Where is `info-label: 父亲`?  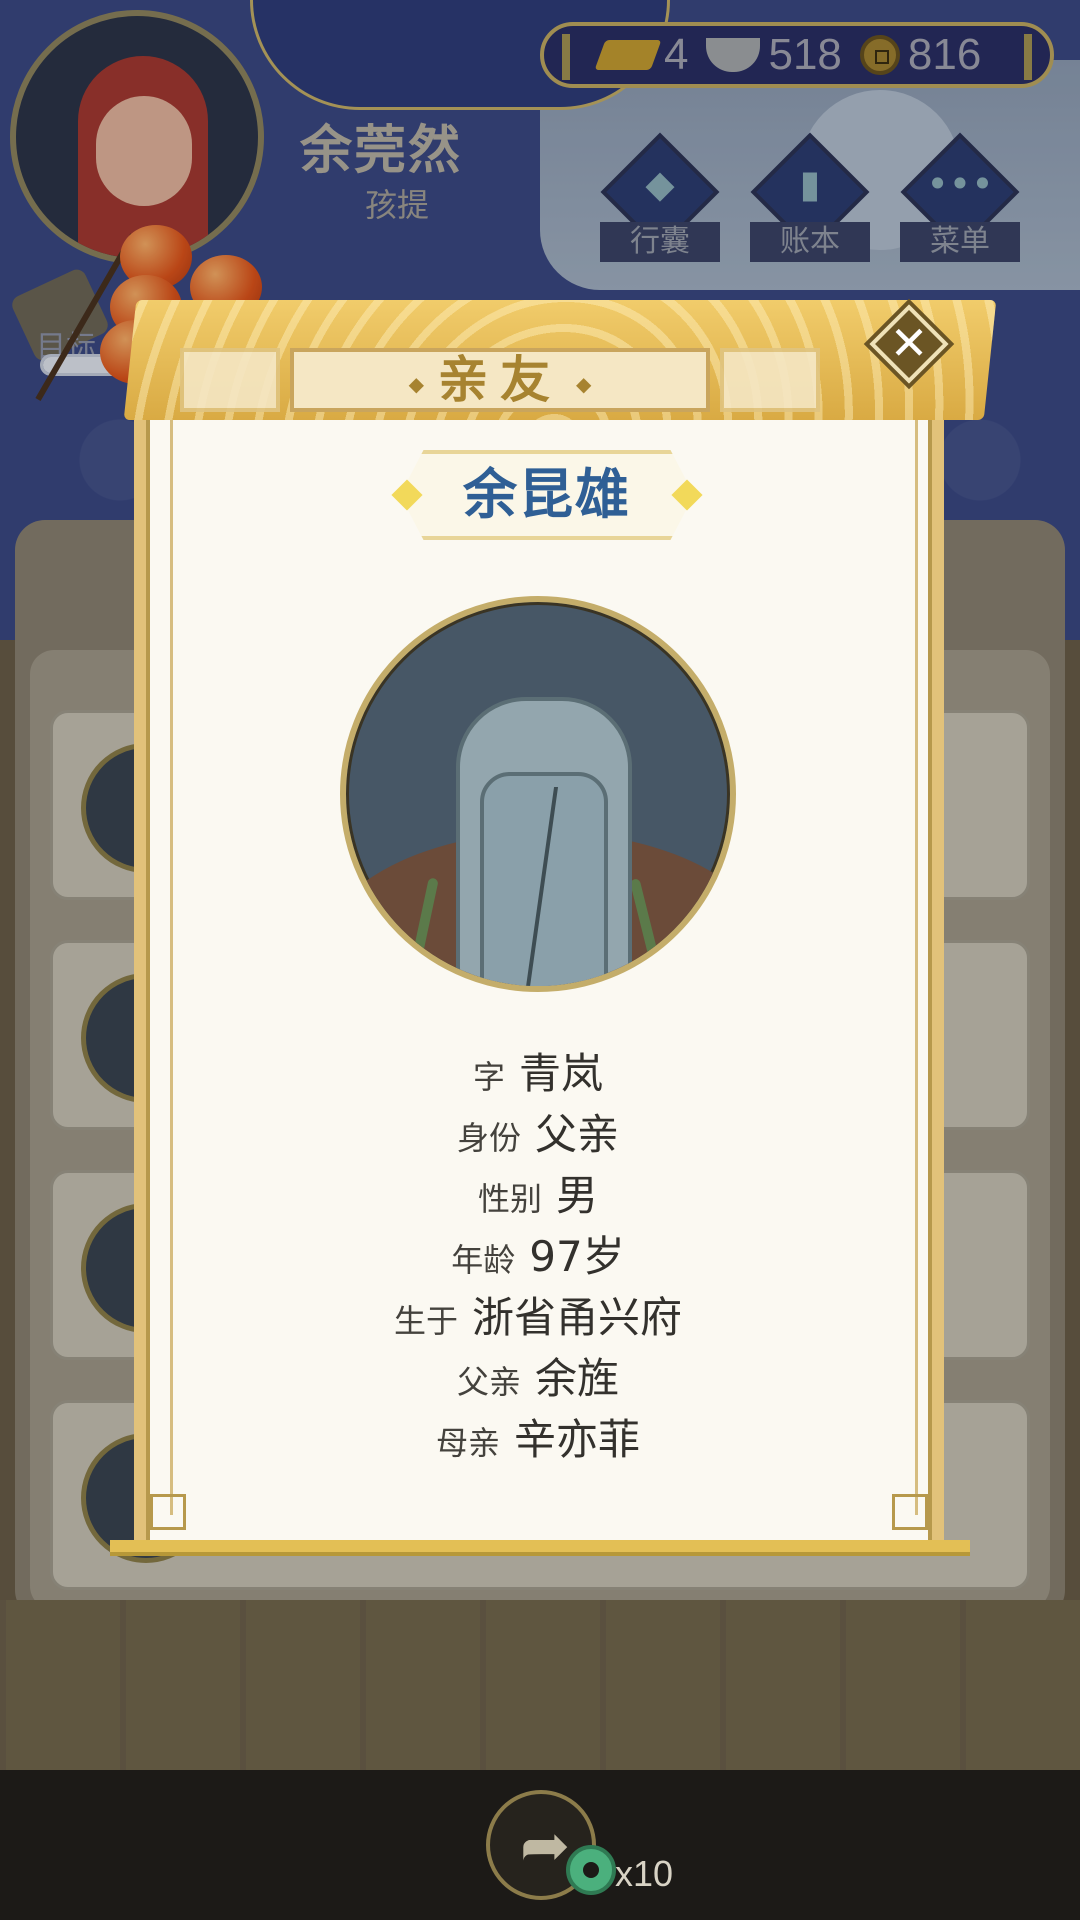 info-label: 父亲 is located at coordinates (488, 1382).